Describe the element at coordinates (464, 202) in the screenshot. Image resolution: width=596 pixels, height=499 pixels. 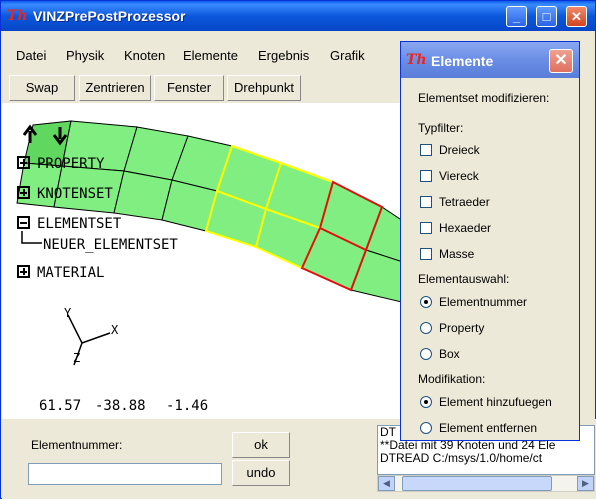
I see `option-tetraeder: Tetraeder` at that location.